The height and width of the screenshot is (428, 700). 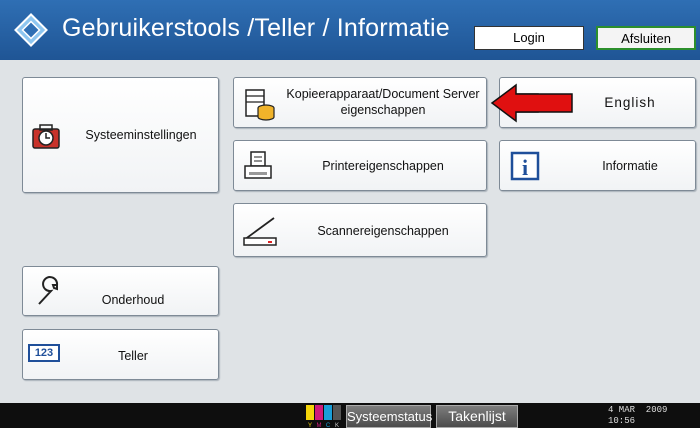 What do you see at coordinates (529, 38) in the screenshot?
I see `login-button: Login` at bounding box center [529, 38].